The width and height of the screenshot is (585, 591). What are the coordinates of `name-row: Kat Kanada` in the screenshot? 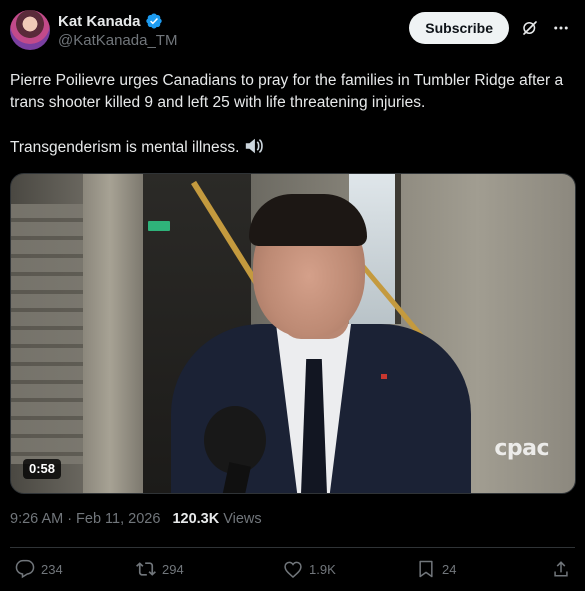 It's located at (117, 21).